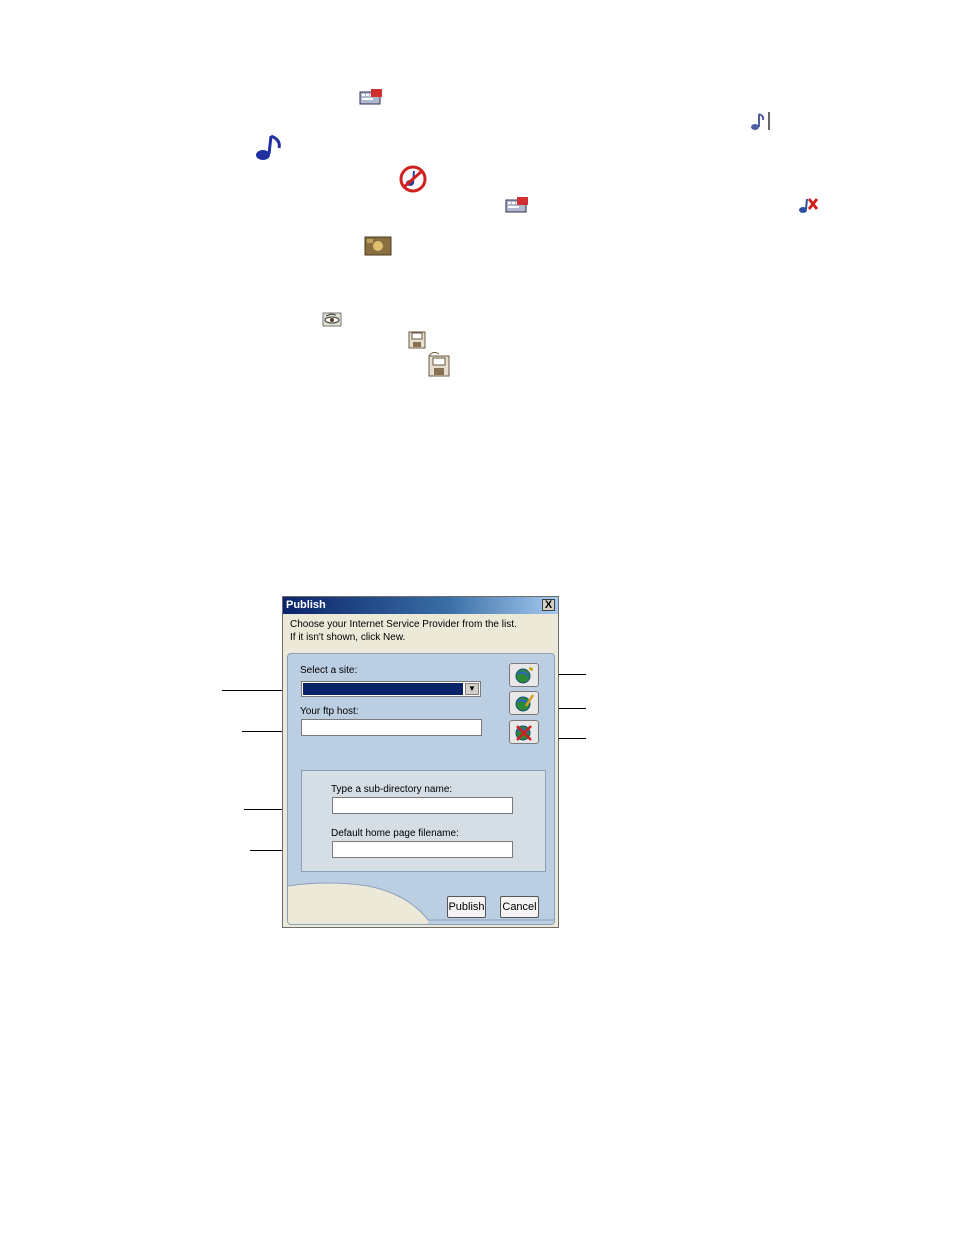 The width and height of the screenshot is (954, 1235). I want to click on title-bar: Publish X, so click(420, 605).